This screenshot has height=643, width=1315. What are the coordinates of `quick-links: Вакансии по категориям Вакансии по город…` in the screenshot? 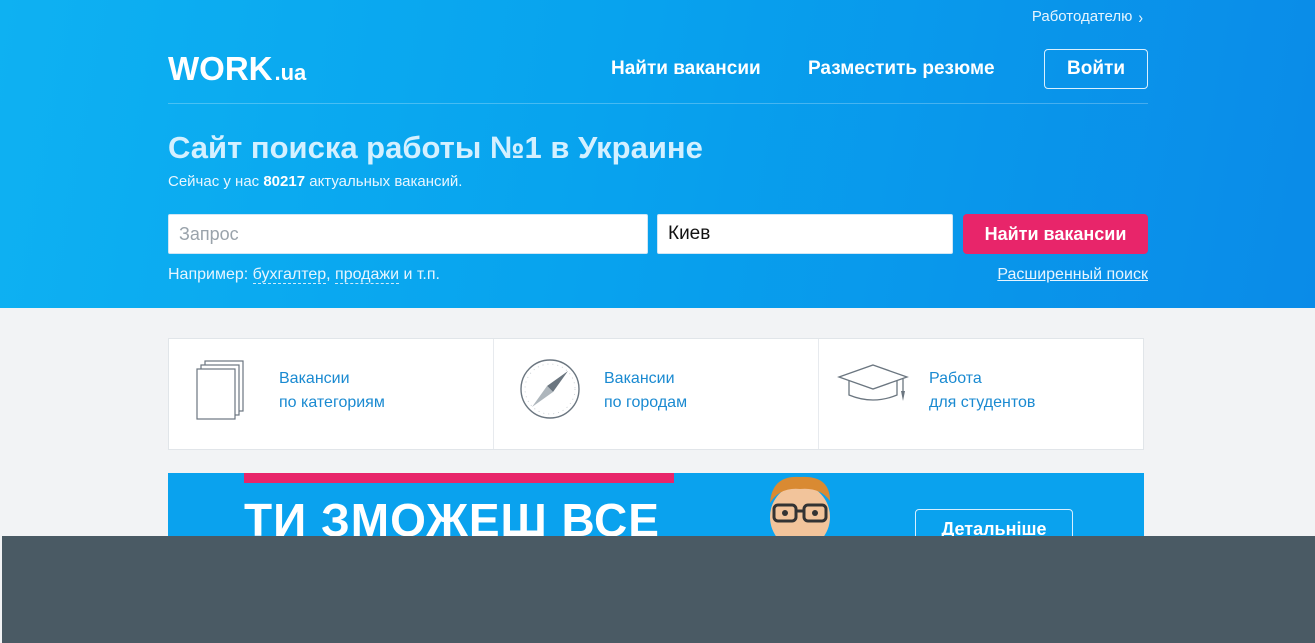 It's located at (656, 394).